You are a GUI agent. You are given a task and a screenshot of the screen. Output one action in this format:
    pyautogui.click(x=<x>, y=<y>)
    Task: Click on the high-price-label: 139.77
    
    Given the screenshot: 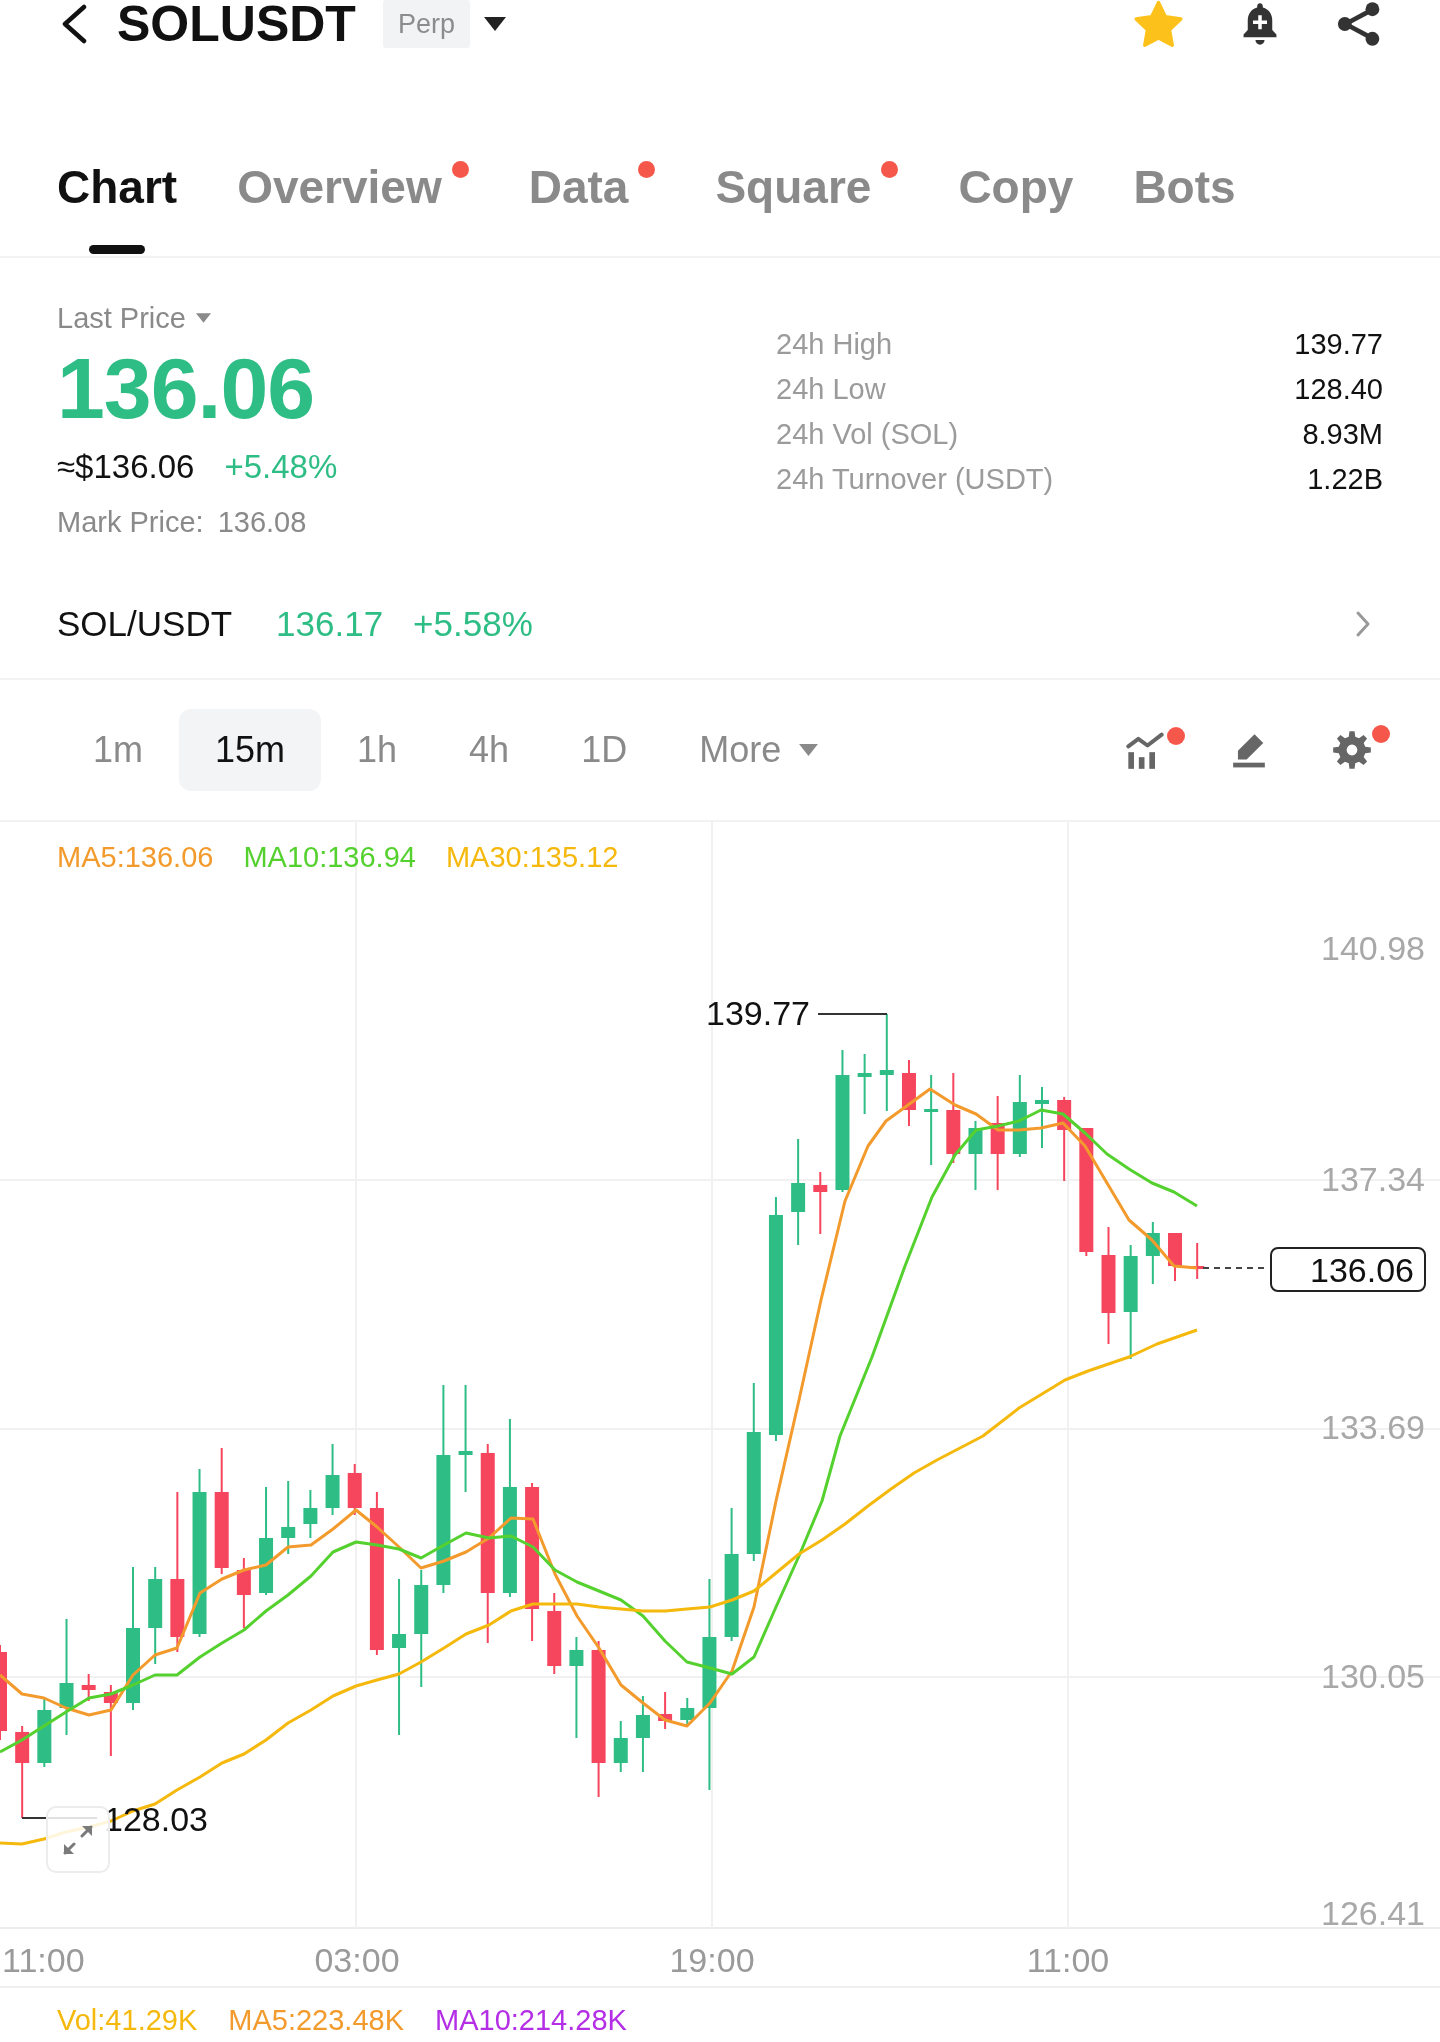 What is the action you would take?
    pyautogui.click(x=758, y=1013)
    